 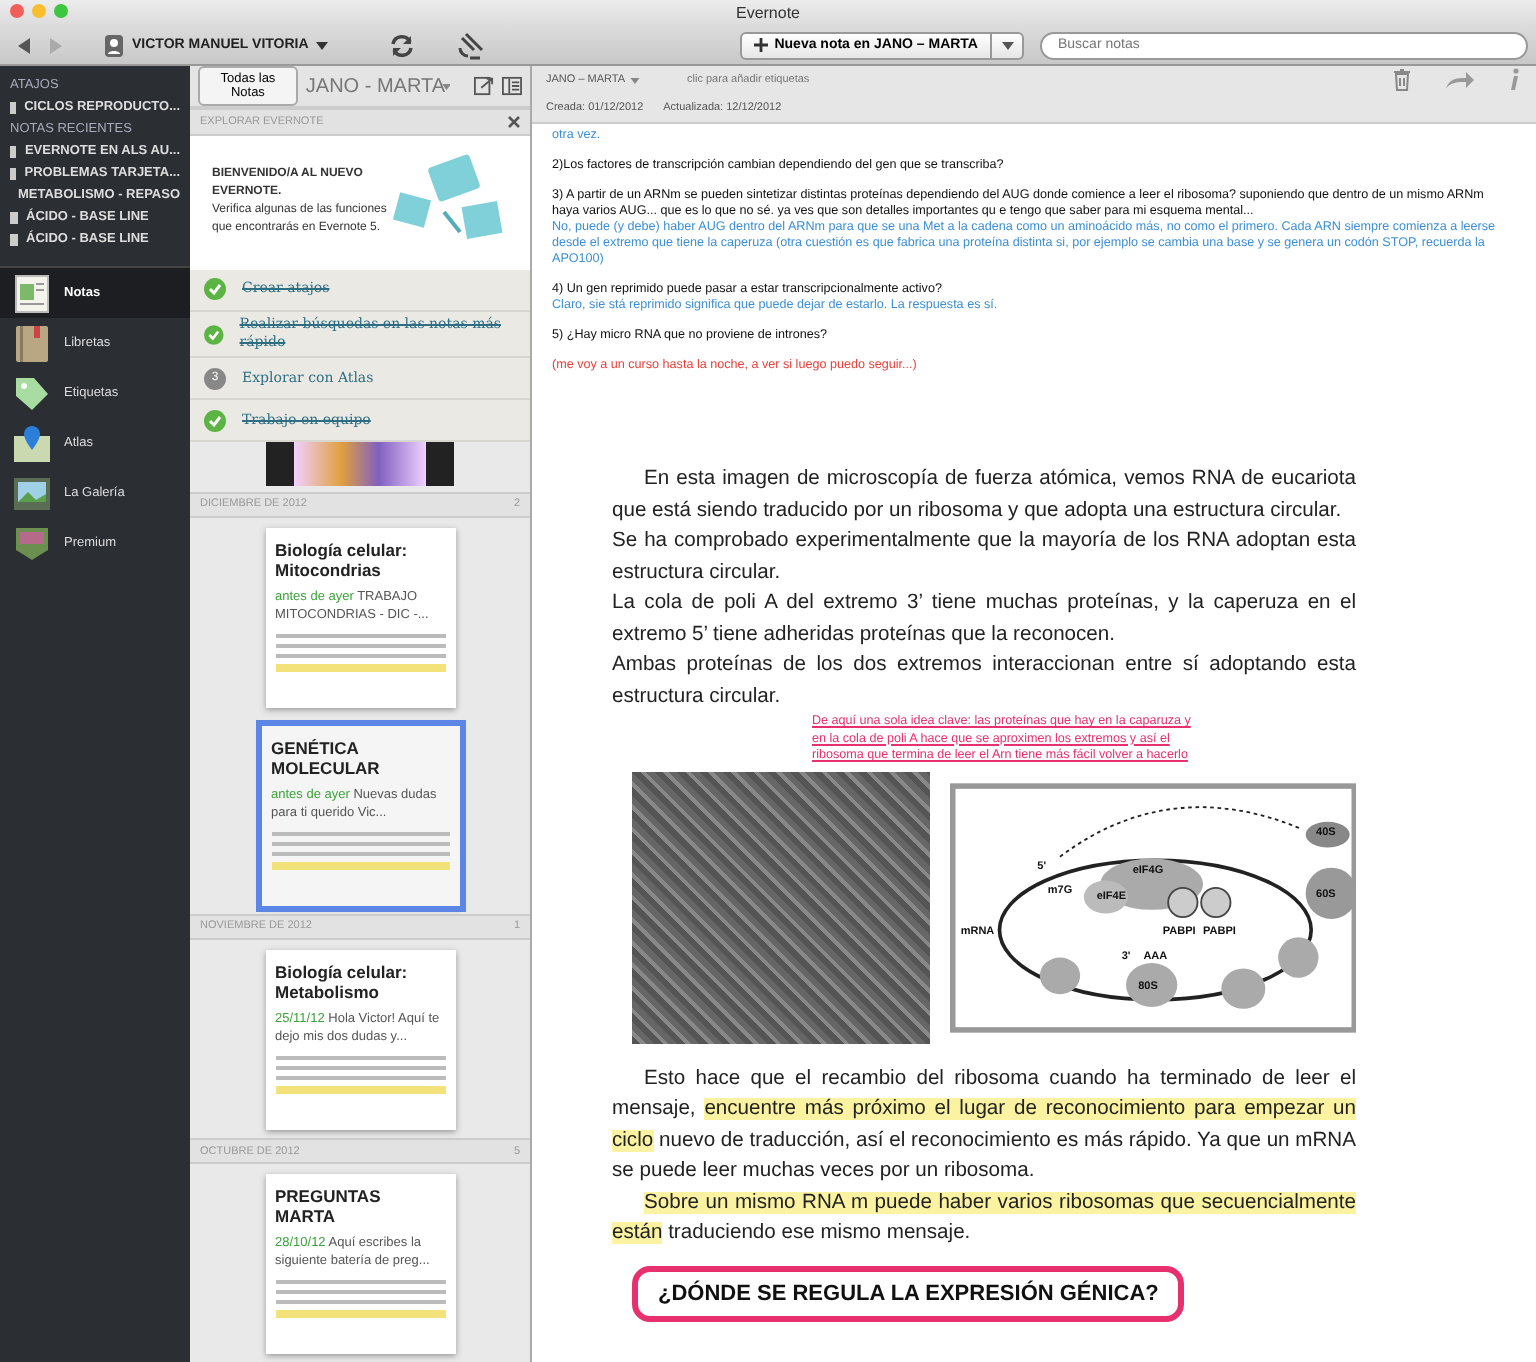 I want to click on new-note-menu-button, so click(x=1008, y=45).